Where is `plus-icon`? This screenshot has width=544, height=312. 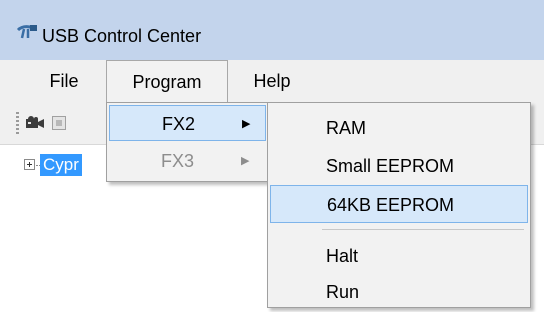
plus-icon is located at coordinates (29, 164).